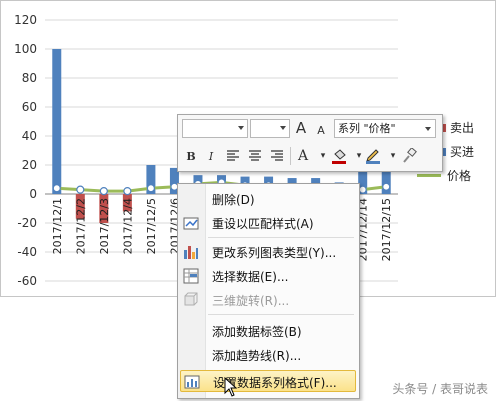  What do you see at coordinates (233, 200) in the screenshot?
I see `menu-item-delete-label: 删除(D)` at bounding box center [233, 200].